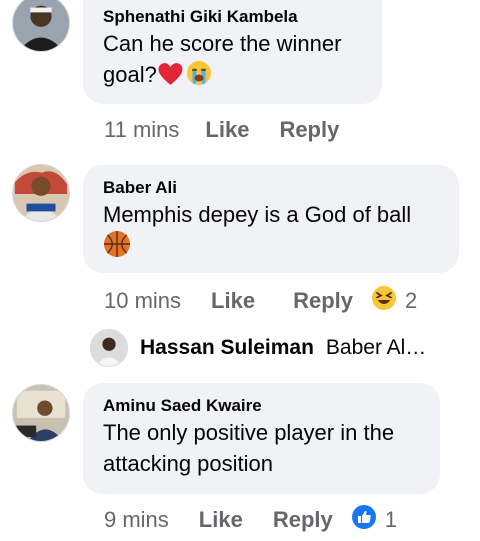 Image resolution: width=480 pixels, height=541 pixels. Describe the element at coordinates (233, 61) in the screenshot. I see `comment-text: Can he score the winner goal?` at that location.